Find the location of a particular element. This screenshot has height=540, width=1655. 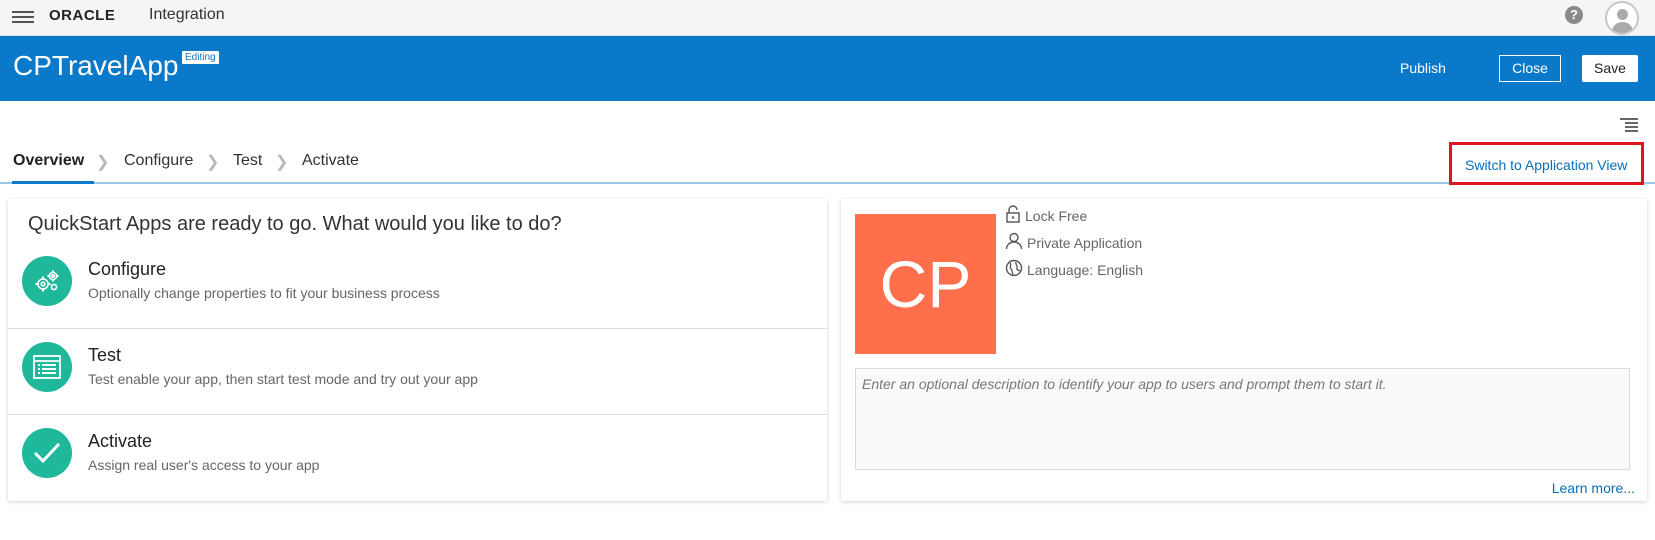

action-title: Configure is located at coordinates (127, 269).